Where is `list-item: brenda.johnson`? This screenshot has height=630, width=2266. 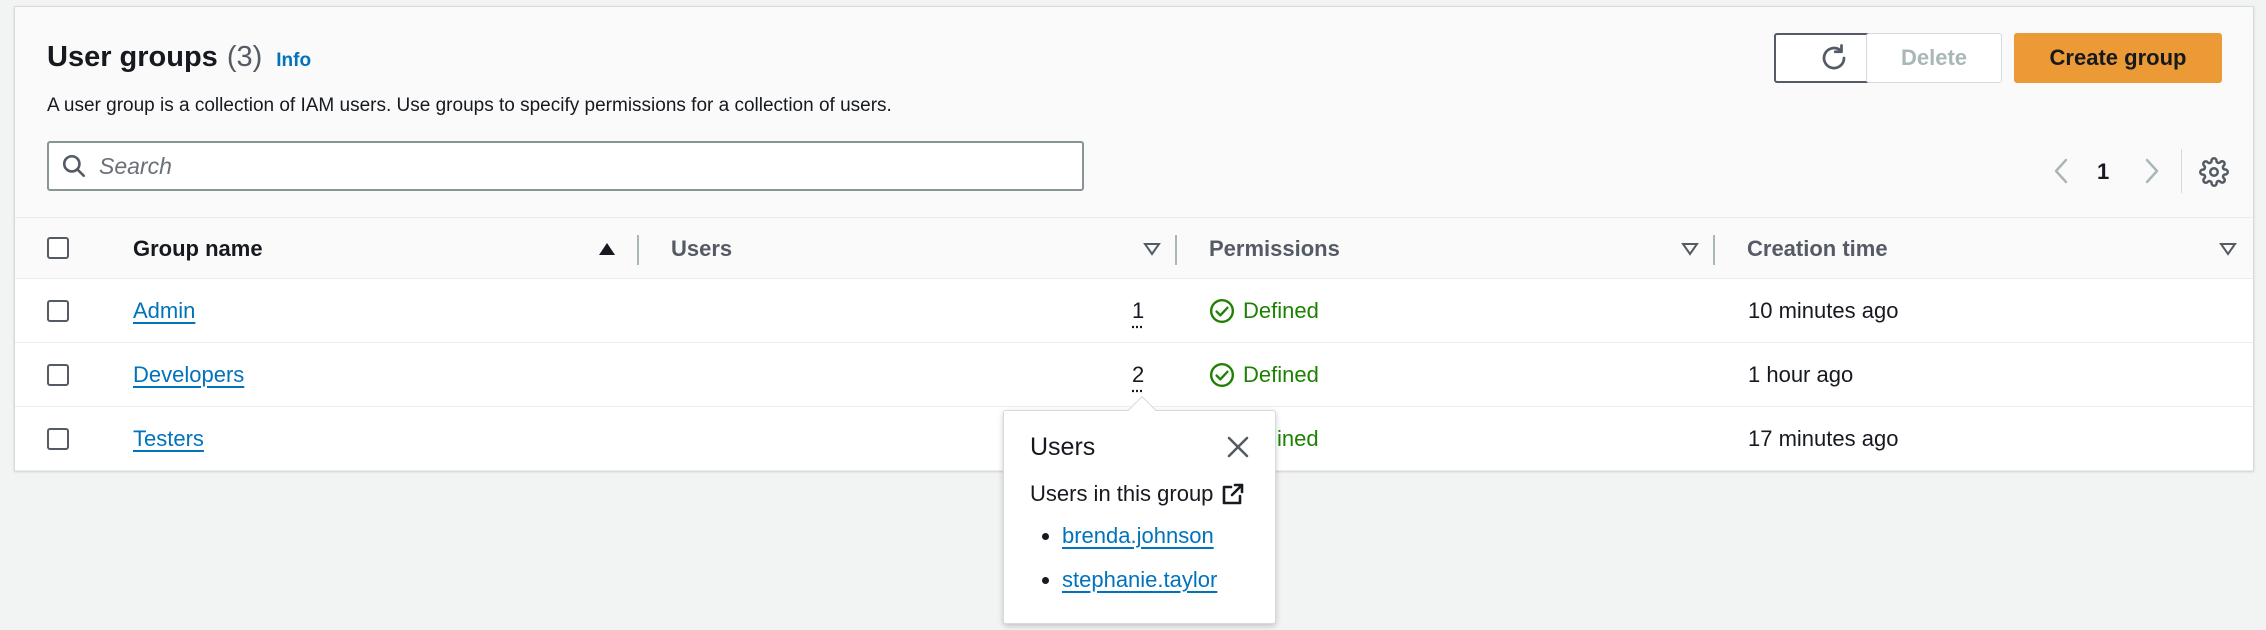 list-item: brenda.johnson is located at coordinates (1139, 545).